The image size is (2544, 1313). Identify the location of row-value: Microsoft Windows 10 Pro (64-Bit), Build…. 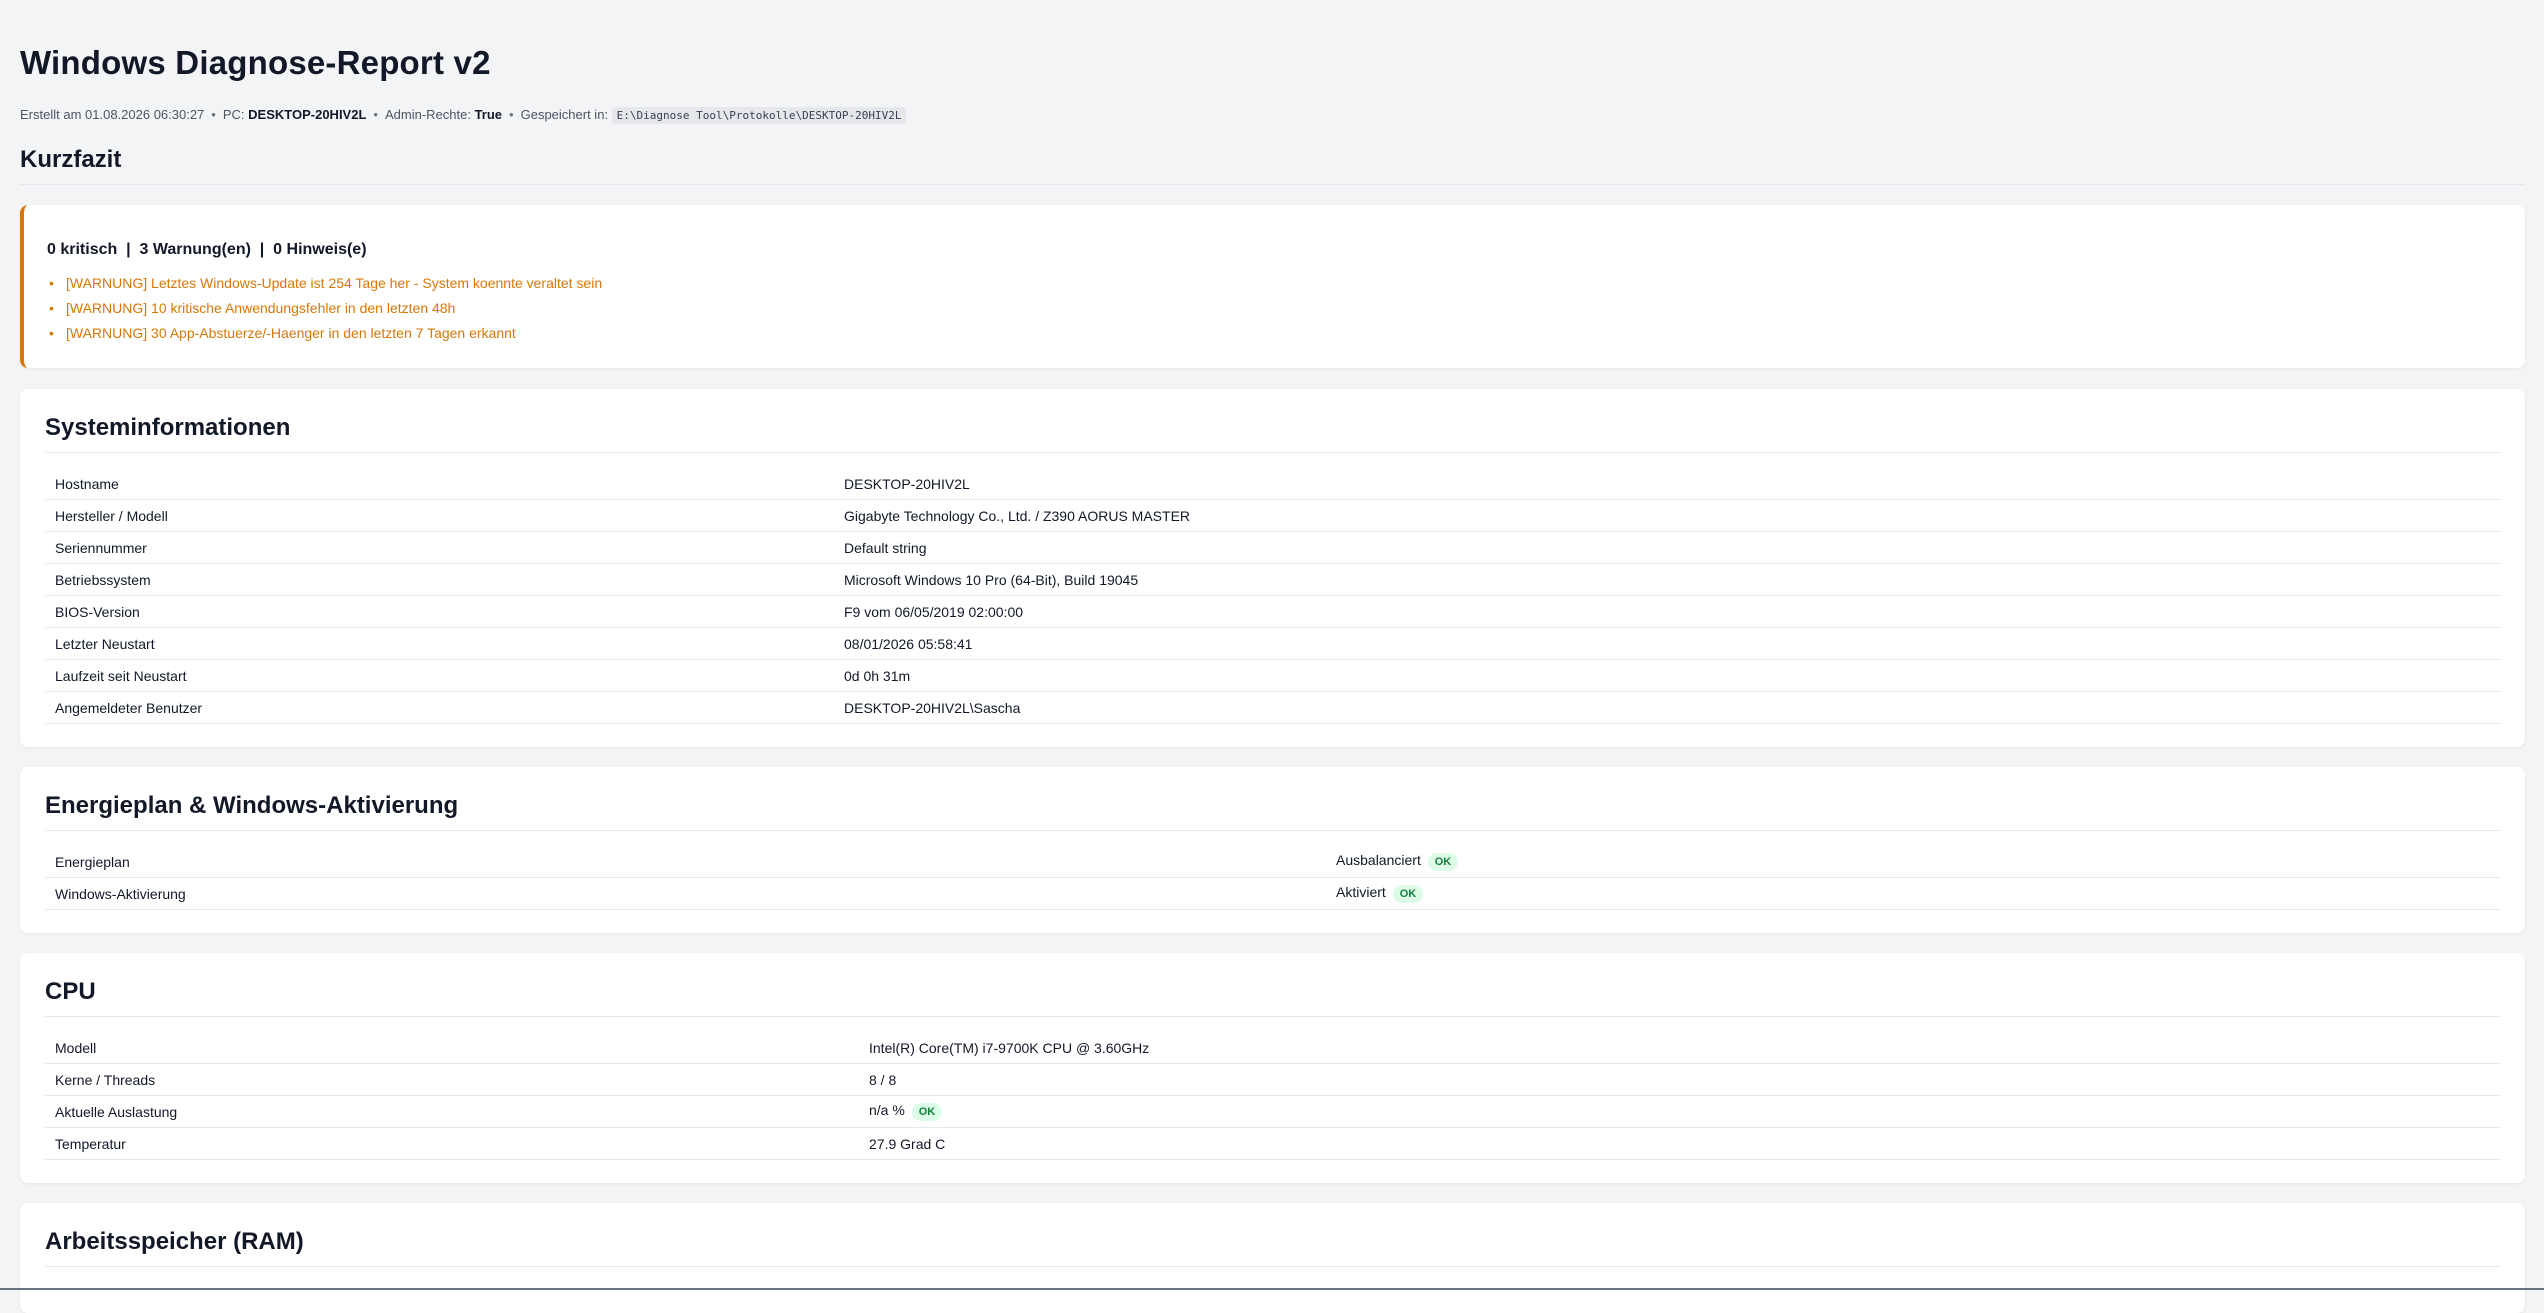
(1667, 579).